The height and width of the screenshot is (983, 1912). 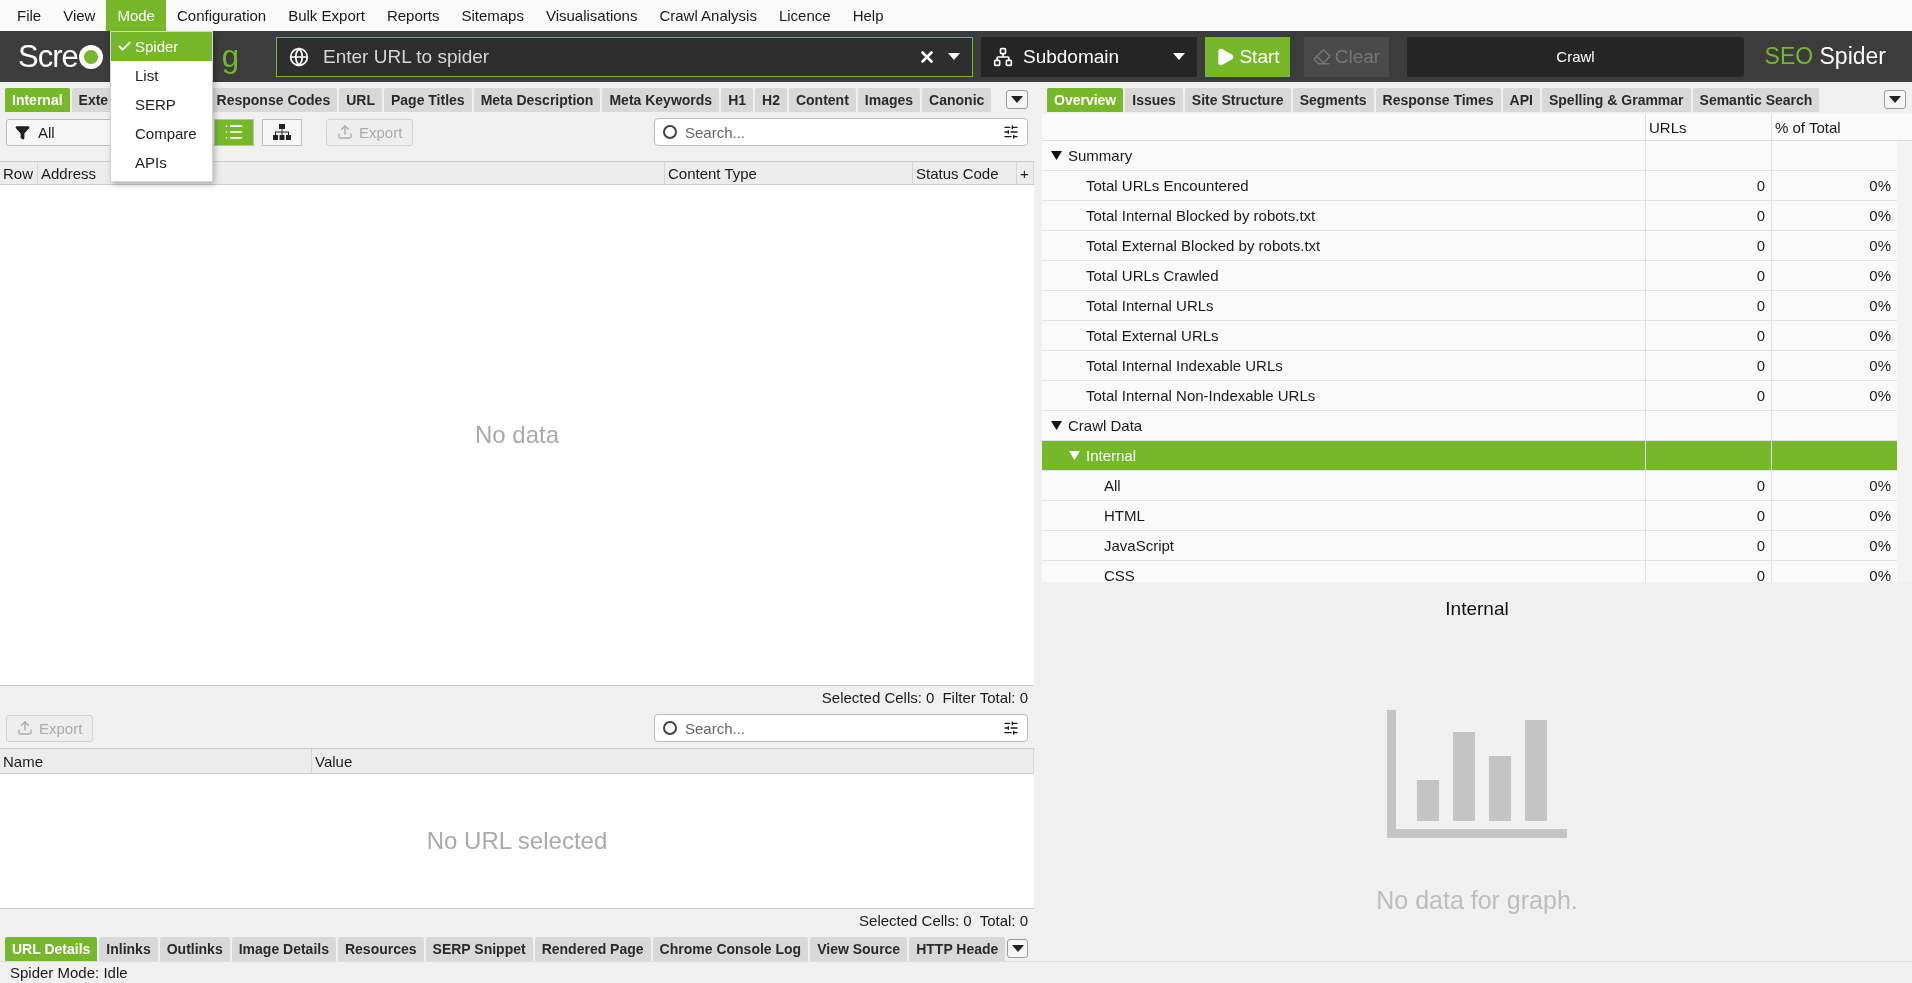 What do you see at coordinates (1139, 545) in the screenshot?
I see `row-label: JavaScript` at bounding box center [1139, 545].